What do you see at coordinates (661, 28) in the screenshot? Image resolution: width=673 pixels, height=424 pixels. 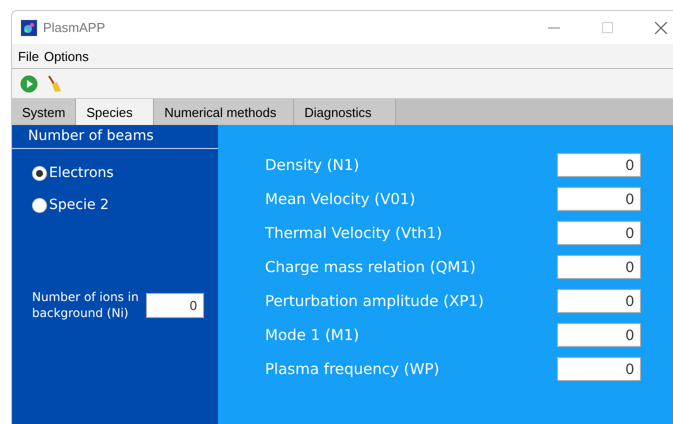 I see `close-icon` at bounding box center [661, 28].